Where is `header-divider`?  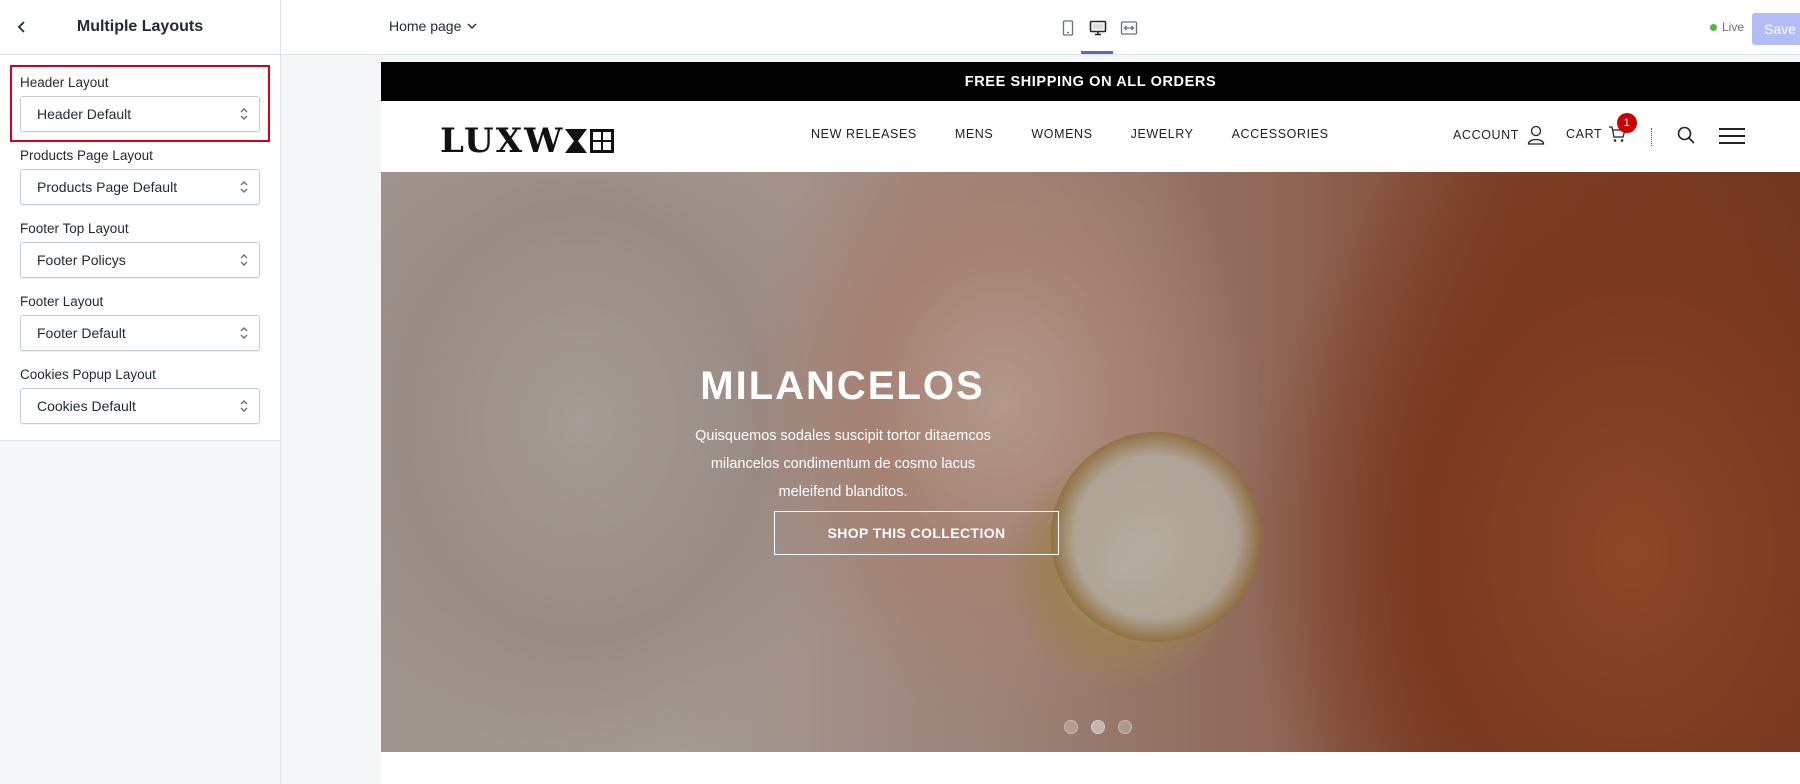 header-divider is located at coordinates (1651, 137).